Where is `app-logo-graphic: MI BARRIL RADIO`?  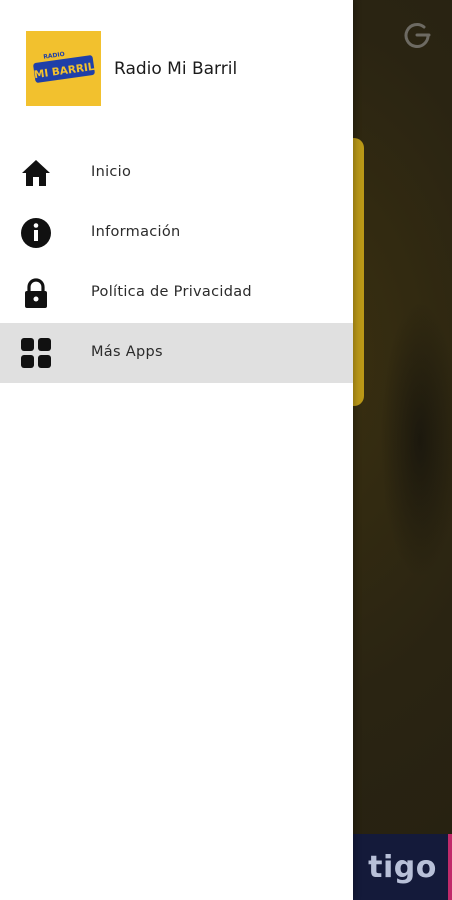 app-logo-graphic: MI BARRIL RADIO is located at coordinates (63, 68).